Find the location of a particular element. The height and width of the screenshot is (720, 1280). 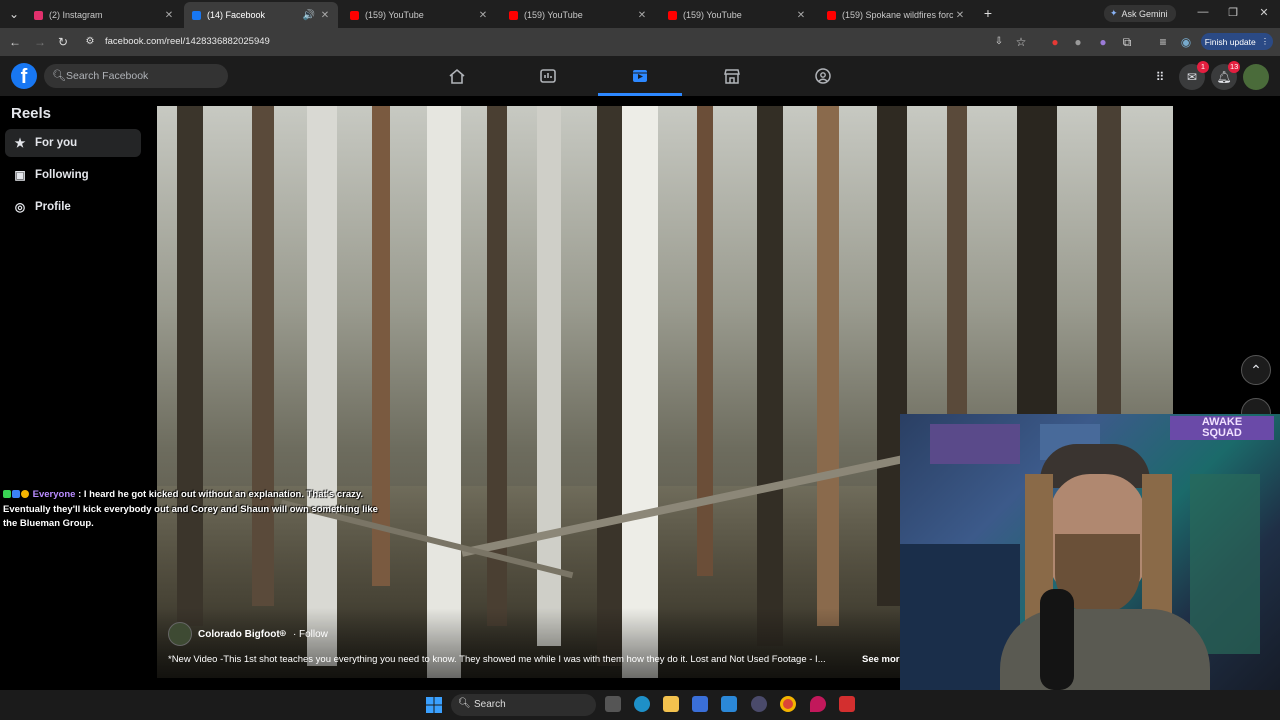

finish-update-button: Finish update ⋮ is located at coordinates (1237, 41).